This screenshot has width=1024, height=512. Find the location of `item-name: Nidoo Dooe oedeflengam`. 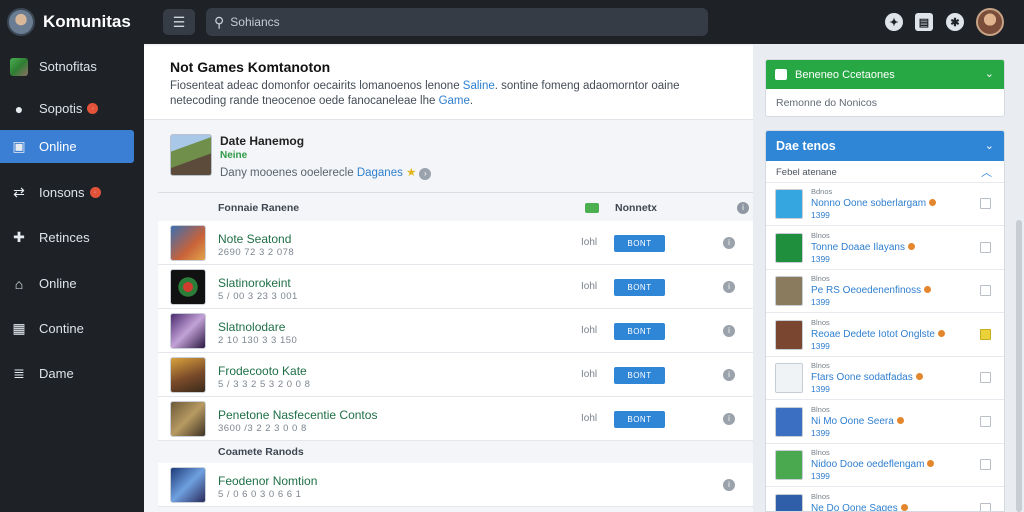

item-name: Nidoo Dooe oedeflengam is located at coordinates (873, 464).